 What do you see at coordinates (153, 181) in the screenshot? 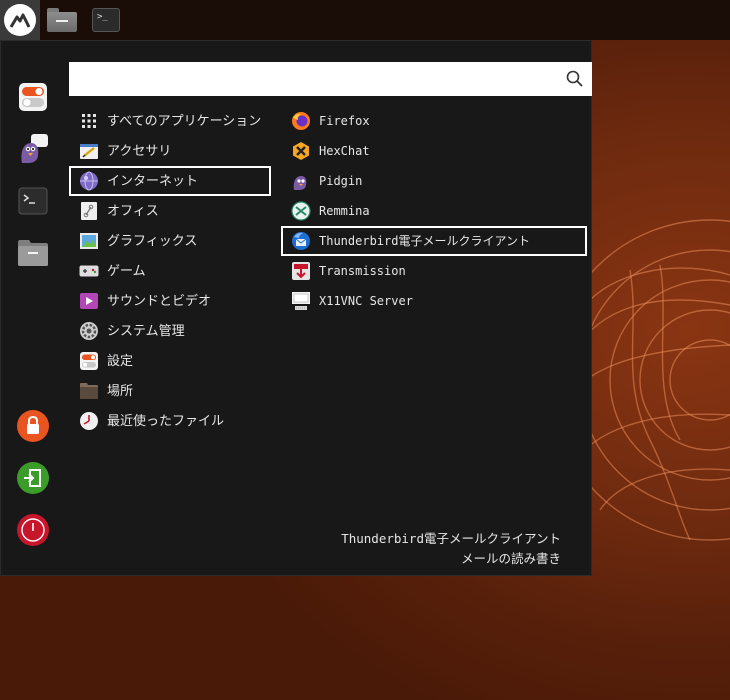
I see `category-label: インターネット` at bounding box center [153, 181].